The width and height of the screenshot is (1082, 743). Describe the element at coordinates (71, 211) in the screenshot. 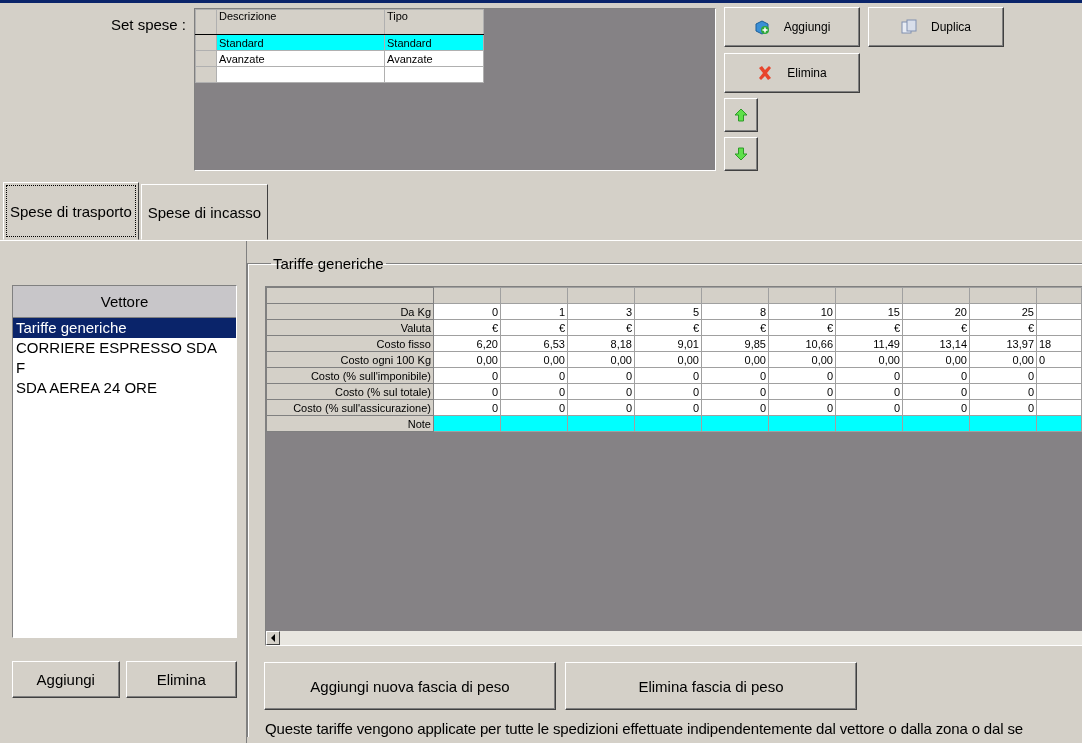

I see `tab: Spese di trasporto` at that location.